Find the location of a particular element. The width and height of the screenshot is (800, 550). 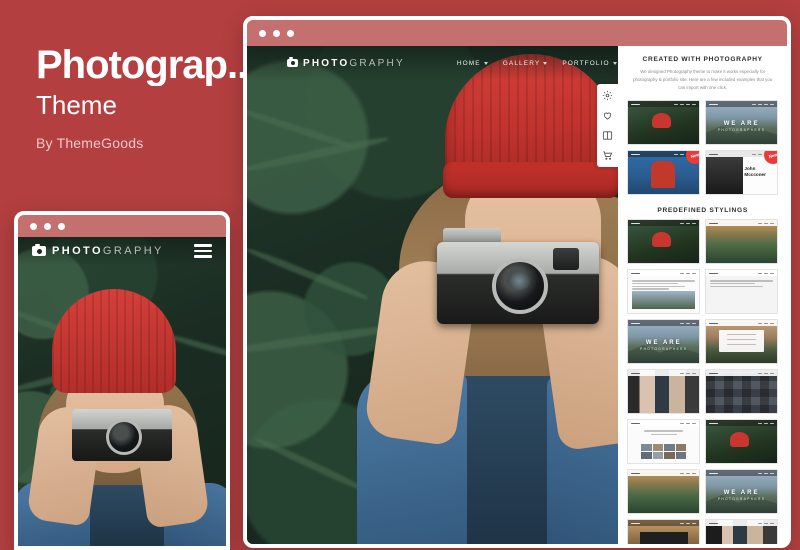

floating-icon-rail is located at coordinates (608, 125).